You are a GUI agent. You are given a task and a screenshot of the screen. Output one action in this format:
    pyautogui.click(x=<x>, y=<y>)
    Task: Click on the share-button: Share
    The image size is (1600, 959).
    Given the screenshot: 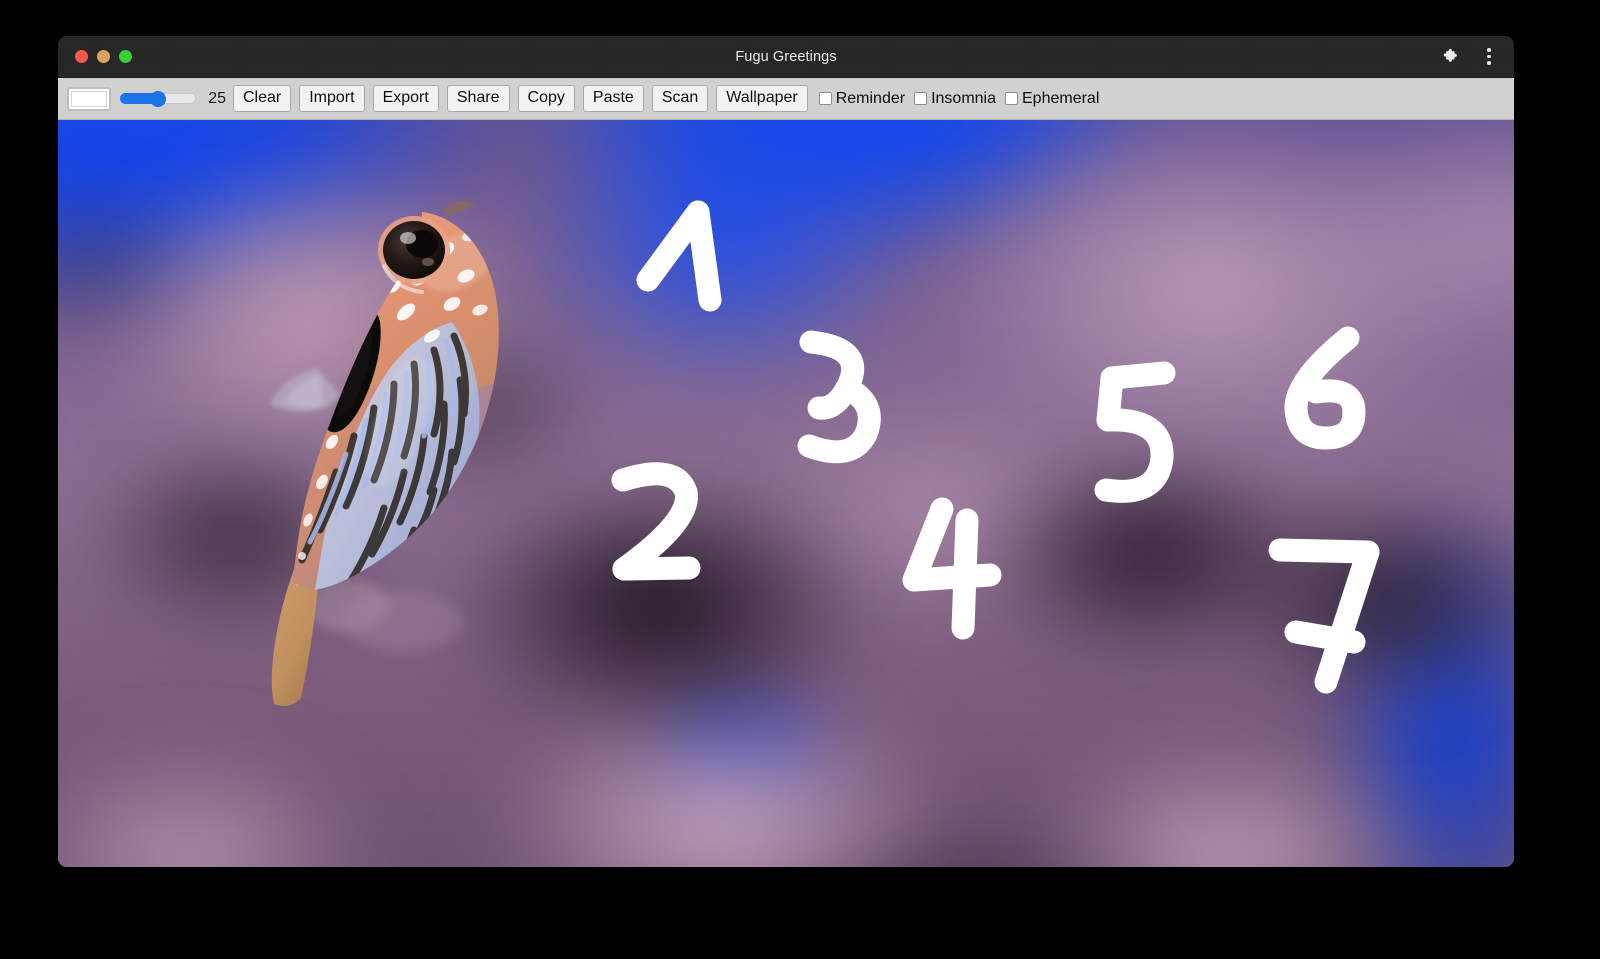 What is the action you would take?
    pyautogui.click(x=478, y=98)
    